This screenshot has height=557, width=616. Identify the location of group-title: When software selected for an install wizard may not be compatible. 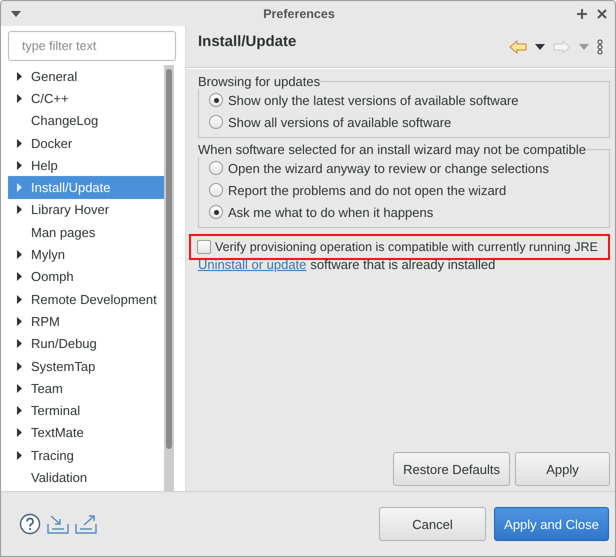
(392, 149).